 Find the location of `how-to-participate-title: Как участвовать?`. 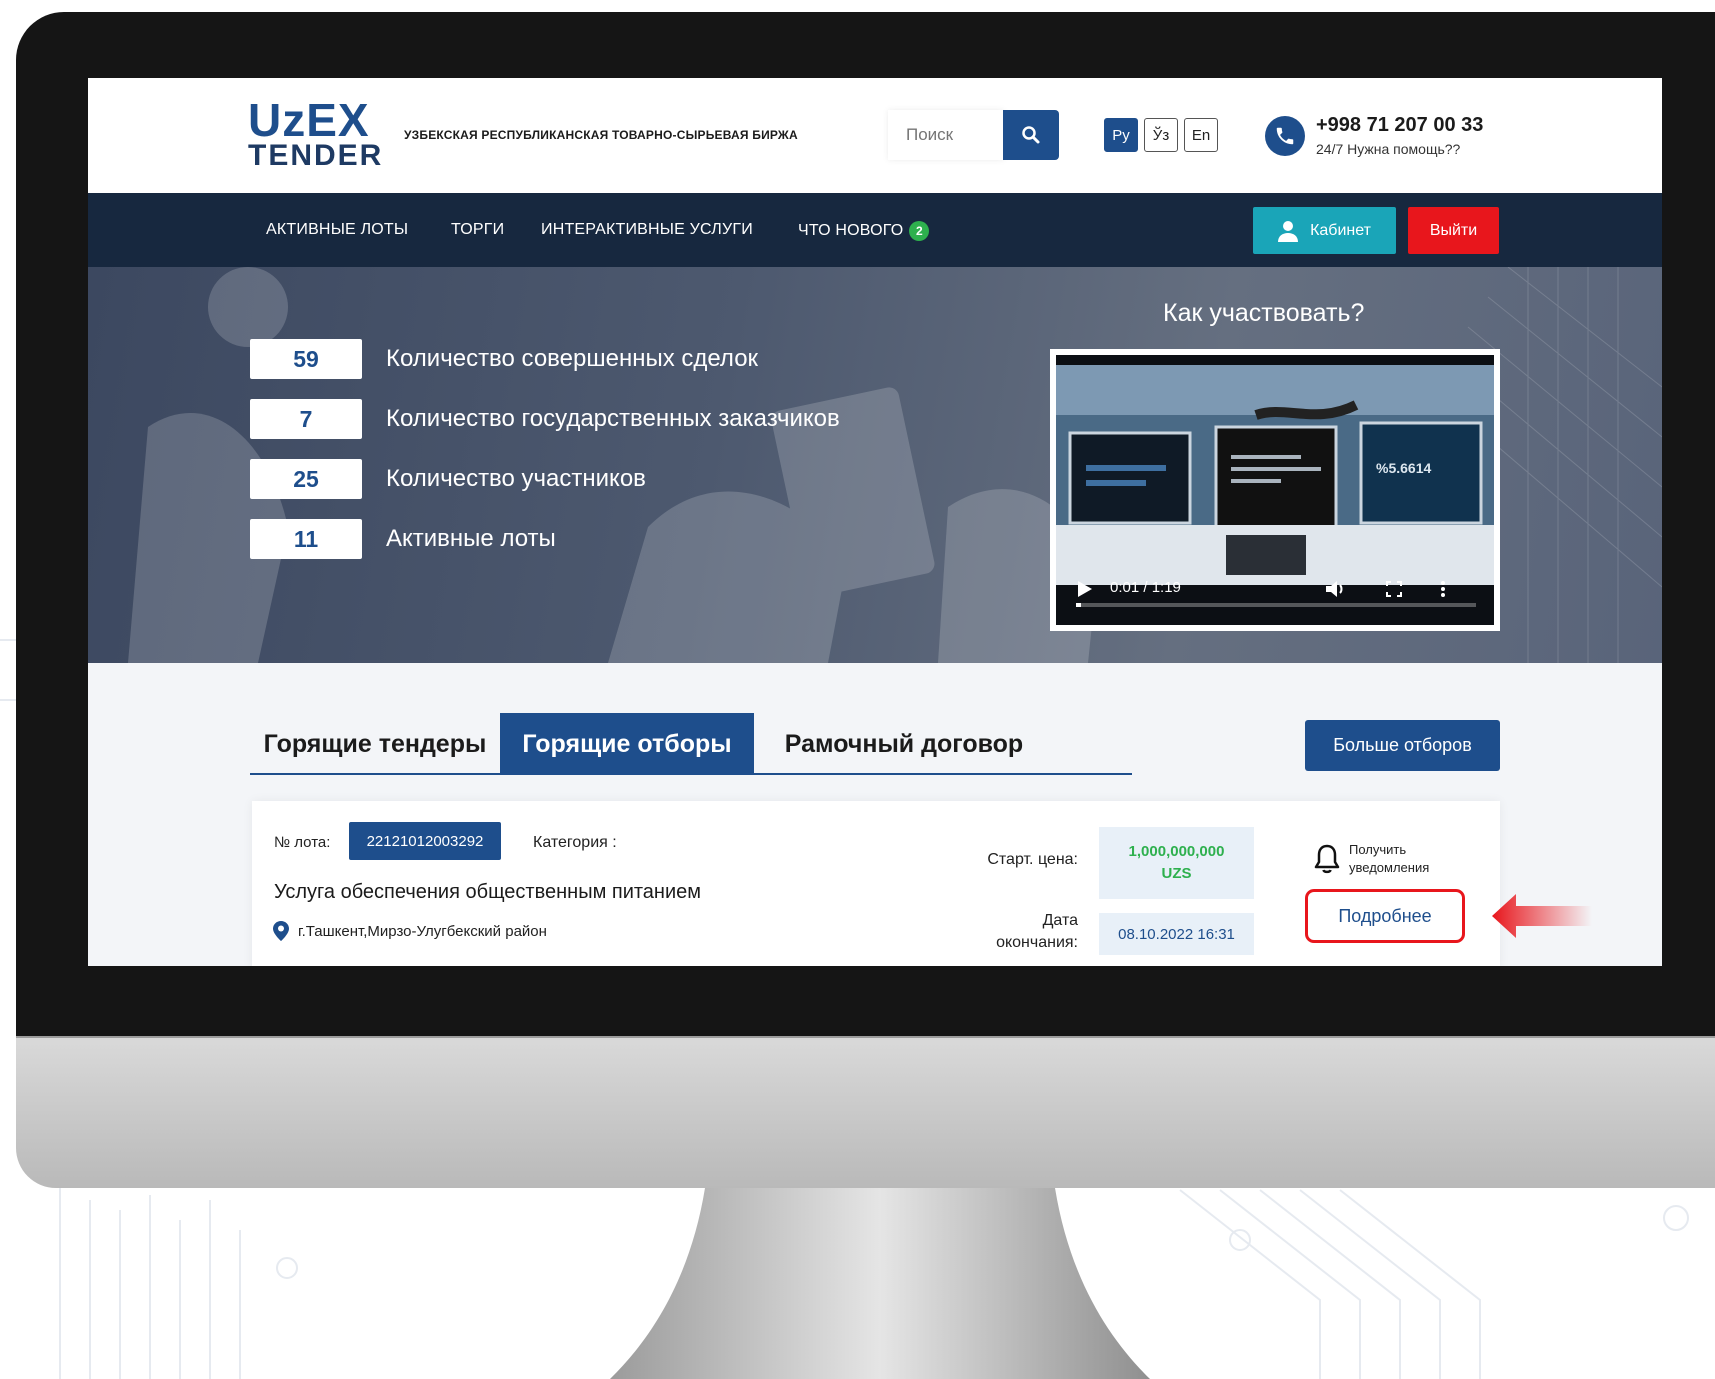

how-to-participate-title: Как участвовать? is located at coordinates (1264, 313).